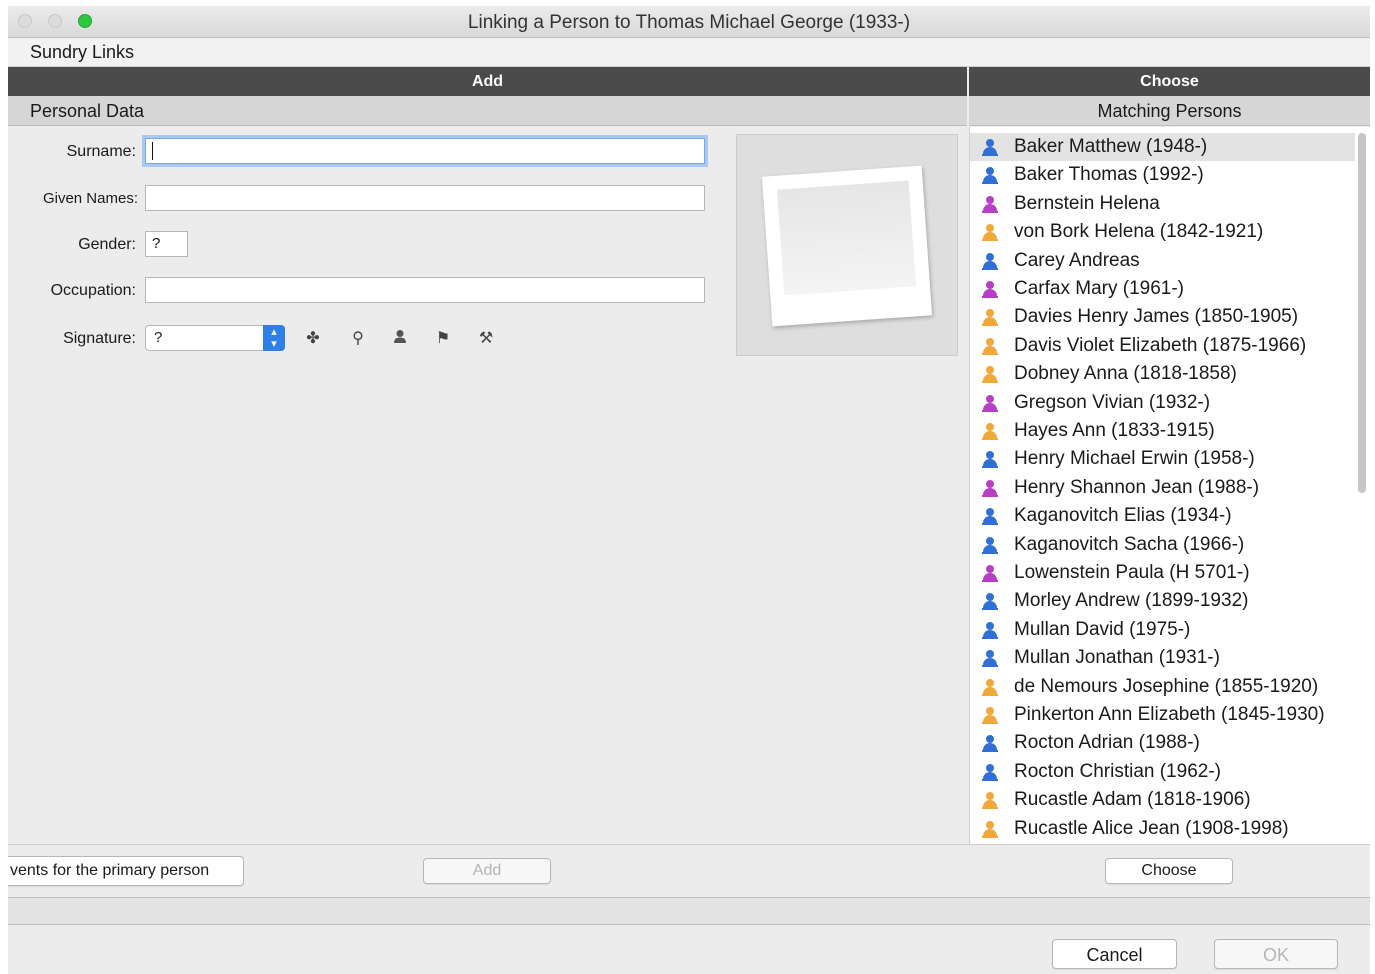  What do you see at coordinates (1117, 658) in the screenshot?
I see `person-name: Mullan Jonathan (1931-)` at bounding box center [1117, 658].